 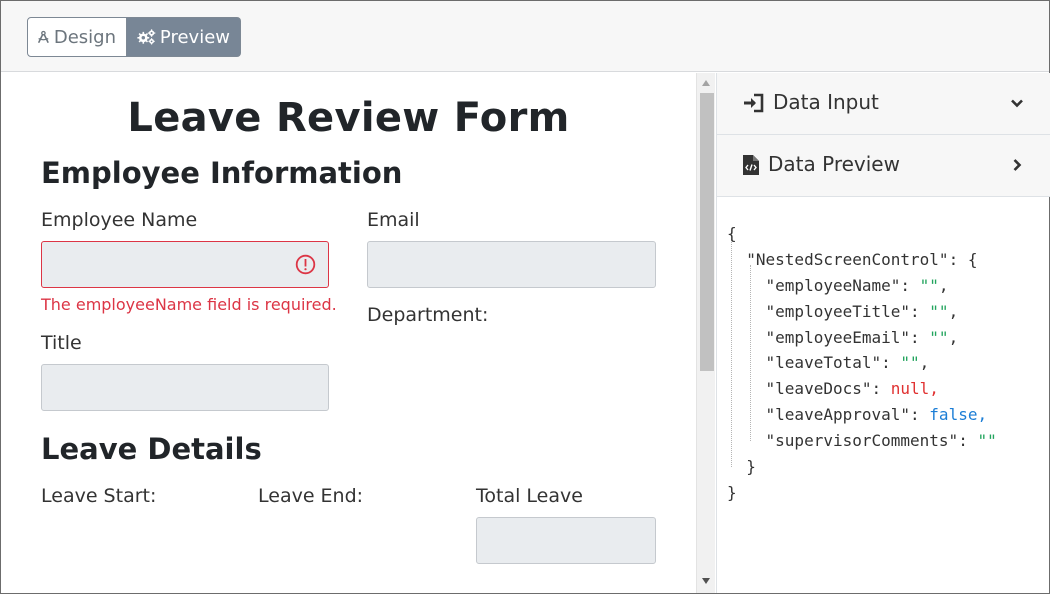 I want to click on data-preview-accordion: Data Preview, so click(x=883, y=166).